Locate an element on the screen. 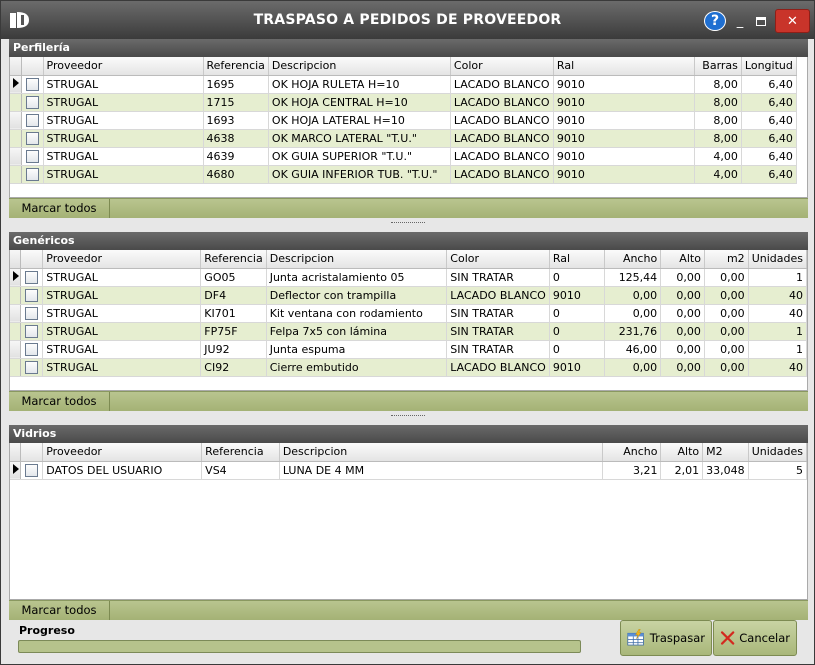  minimize-button: _ is located at coordinates (740, 21).